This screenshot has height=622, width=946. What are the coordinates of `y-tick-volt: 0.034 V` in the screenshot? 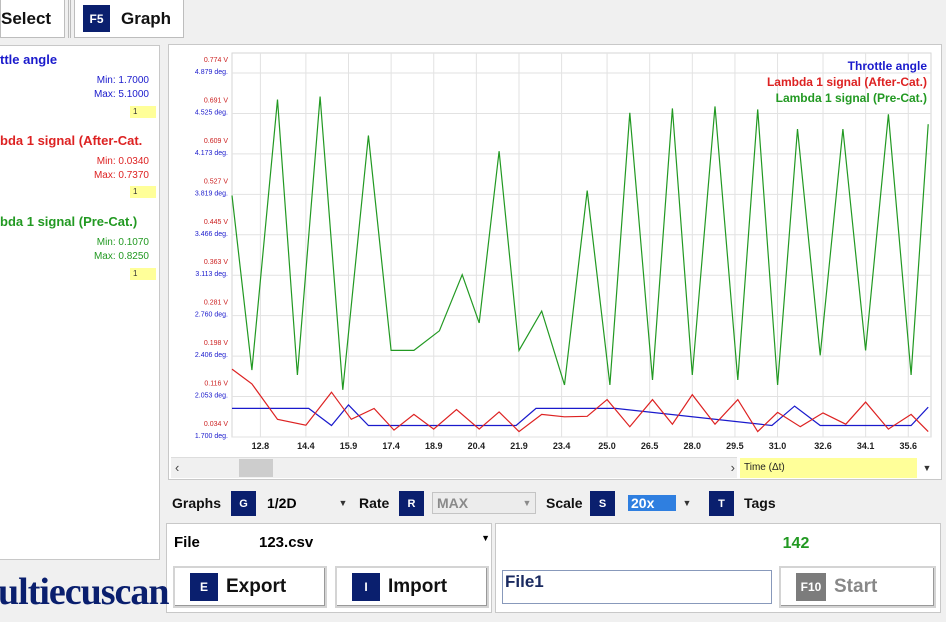 It's located at (216, 424).